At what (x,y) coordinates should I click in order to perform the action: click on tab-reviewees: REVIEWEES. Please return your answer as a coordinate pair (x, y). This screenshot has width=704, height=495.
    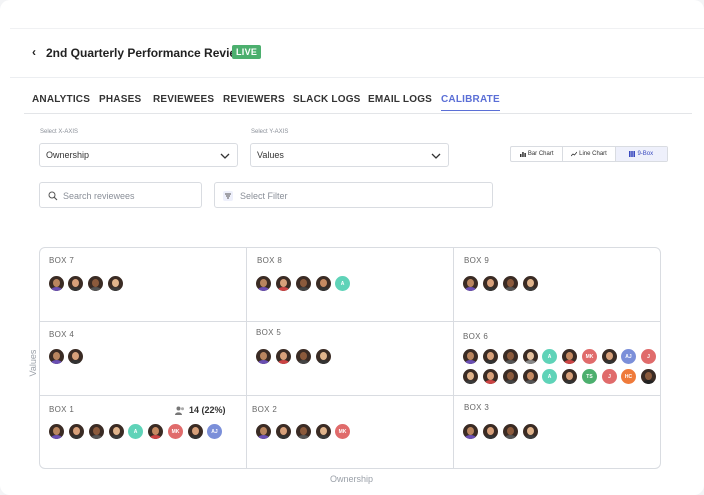
    Looking at the image, I should click on (183, 99).